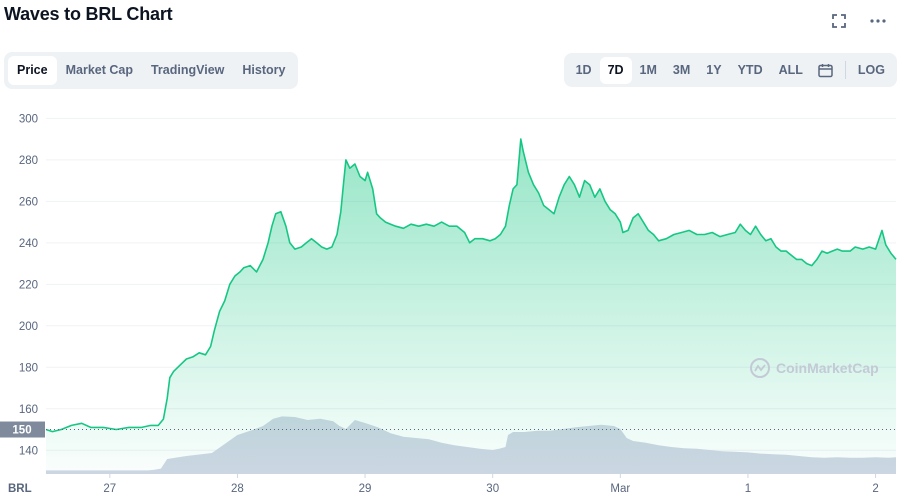 The width and height of the screenshot is (909, 499). Describe the element at coordinates (88, 14) in the screenshot. I see `page-title: Waves to BRL Chart` at that location.